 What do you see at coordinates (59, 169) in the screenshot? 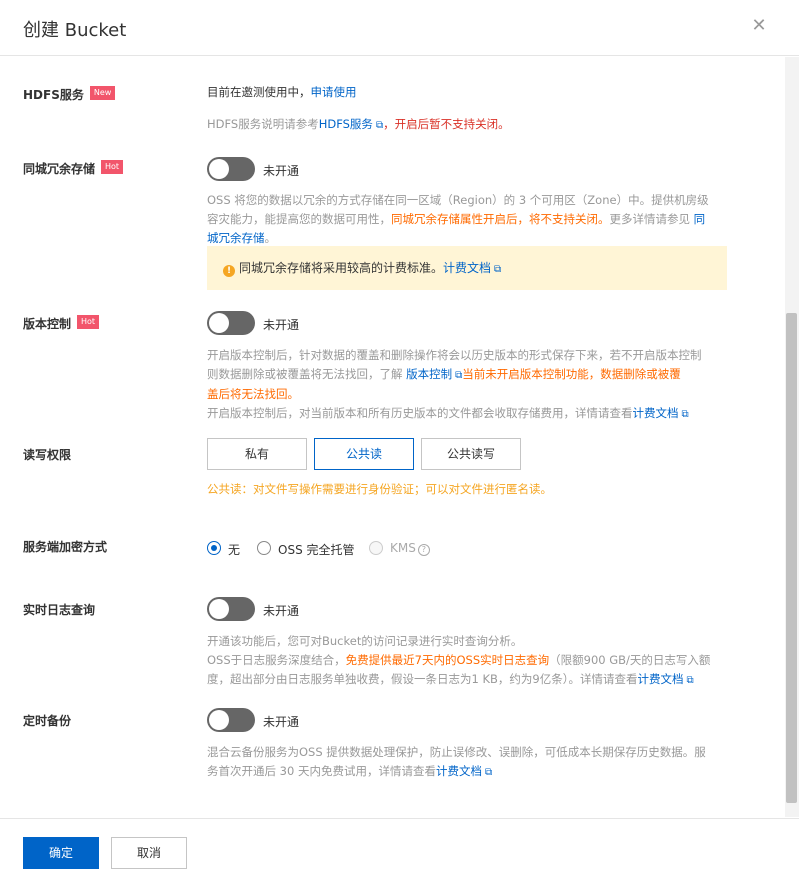
I see `redundancy-label-text: 同城冗余存储` at bounding box center [59, 169].